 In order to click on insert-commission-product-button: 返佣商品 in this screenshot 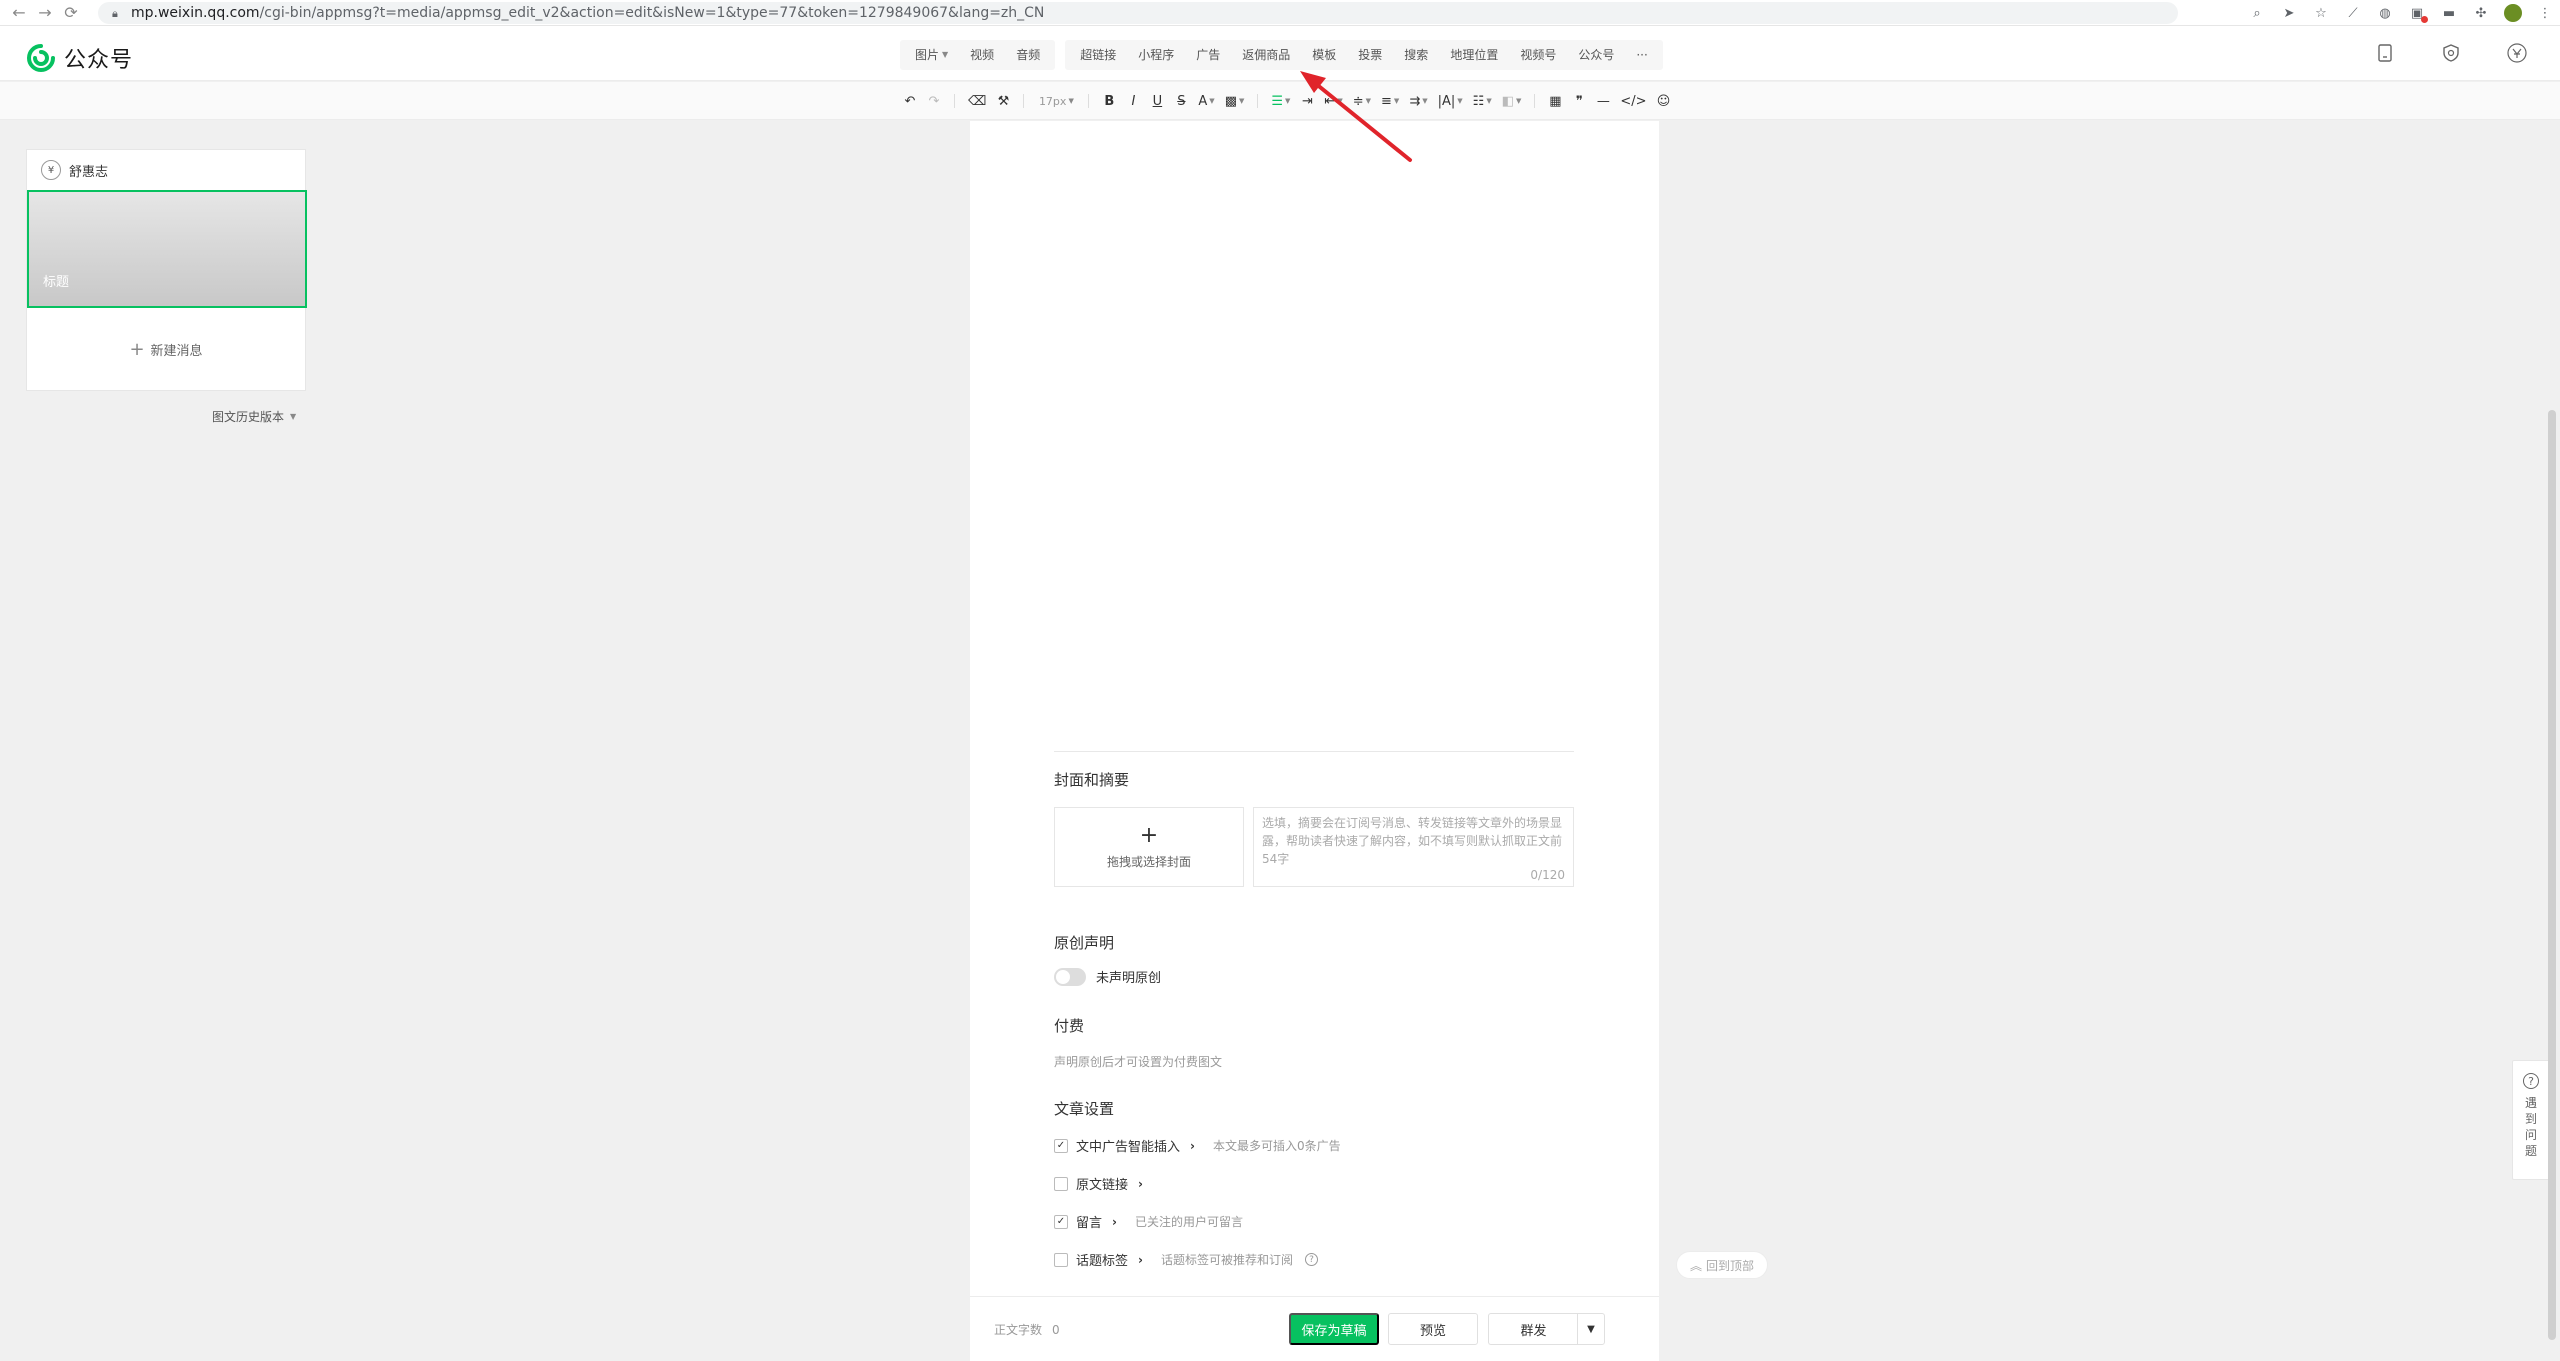, I will do `click(1266, 55)`.